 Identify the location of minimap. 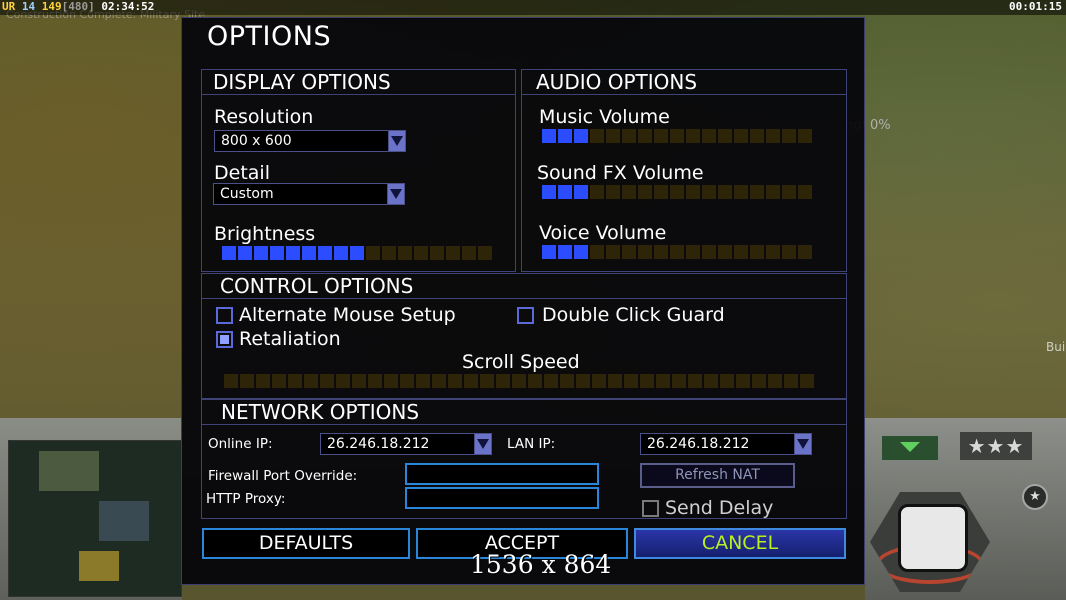
(95, 518).